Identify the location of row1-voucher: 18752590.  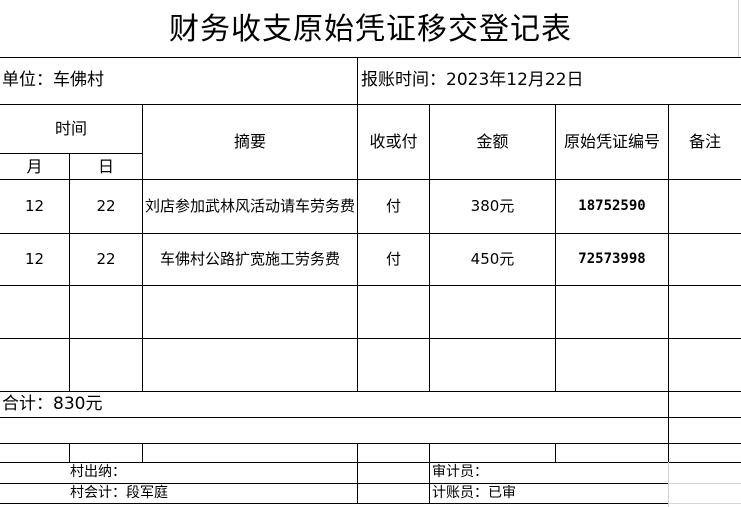
(612, 205).